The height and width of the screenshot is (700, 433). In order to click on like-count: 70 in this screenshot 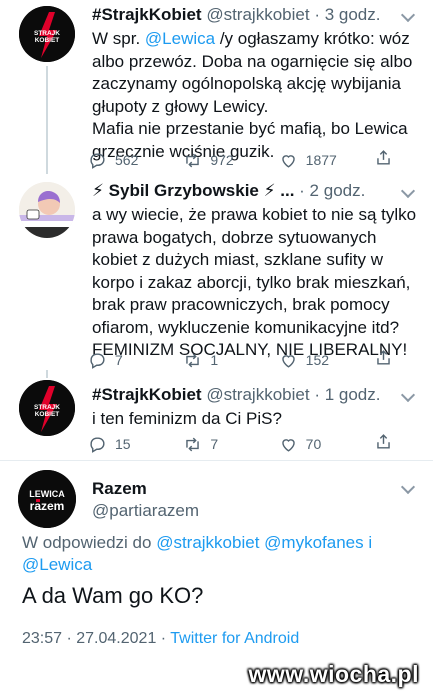, I will do `click(313, 444)`.